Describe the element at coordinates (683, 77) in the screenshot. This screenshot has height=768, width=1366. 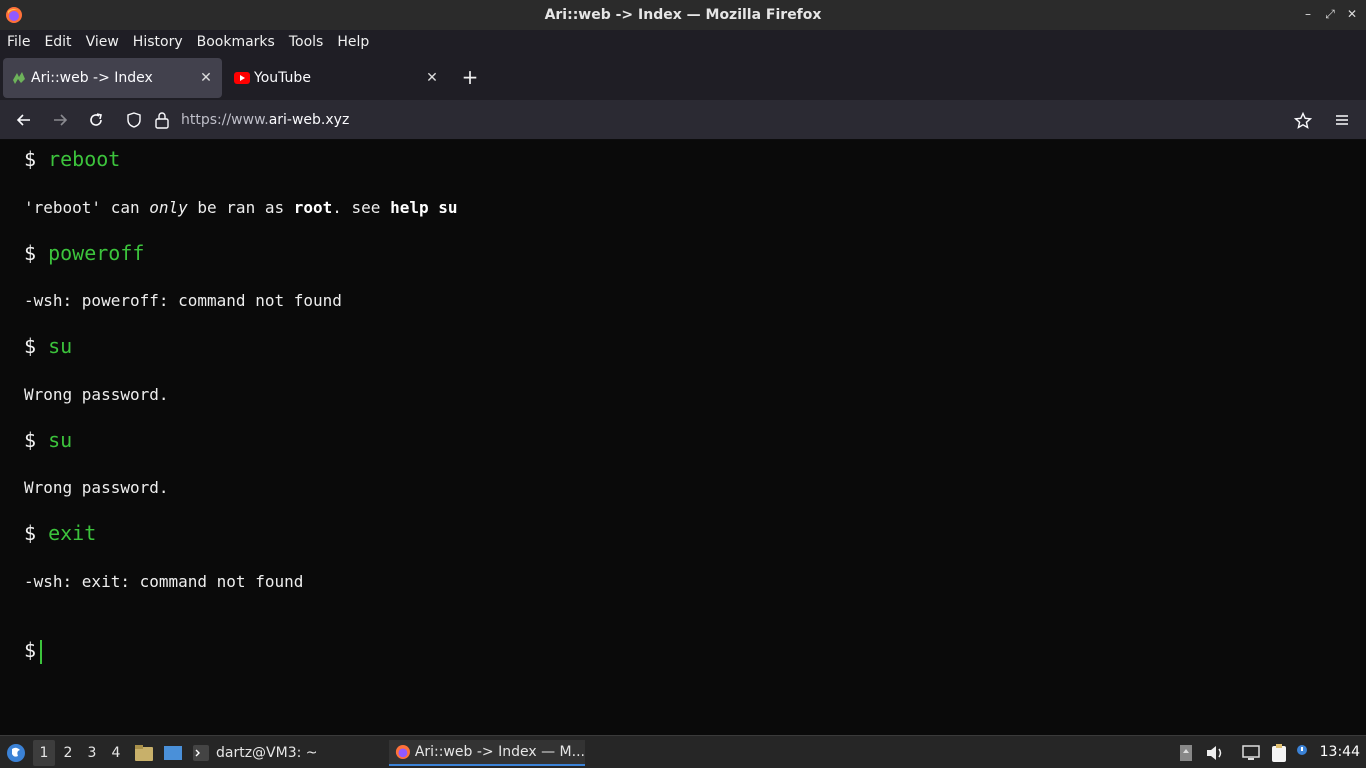
I see `tab-strip: Ari::web -> Index ✕ YouTube ✕ +` at that location.